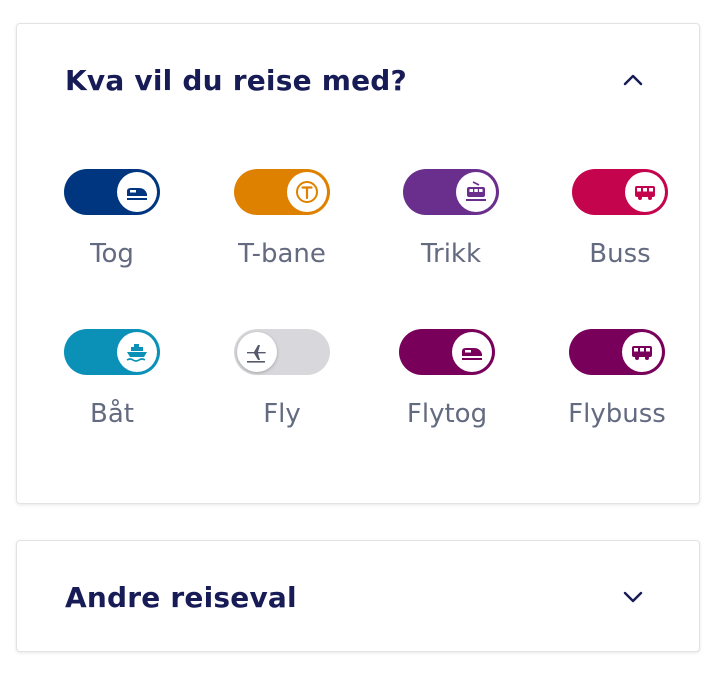 Image resolution: width=722 pixels, height=680 pixels. What do you see at coordinates (451, 192) in the screenshot?
I see `trikk-toggle` at bounding box center [451, 192].